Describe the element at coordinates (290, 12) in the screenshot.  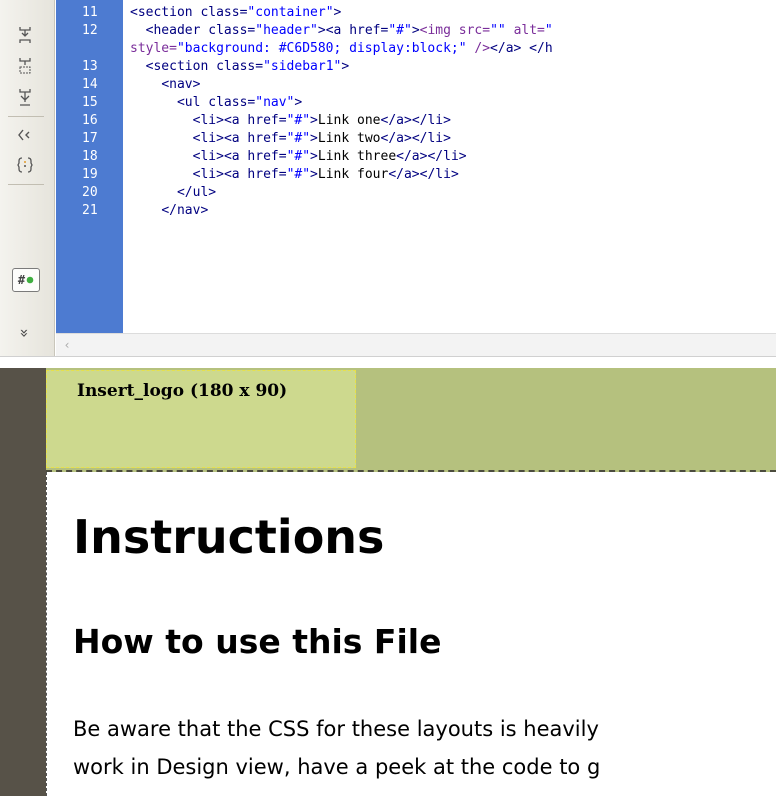
I see `code-token: "container"` at that location.